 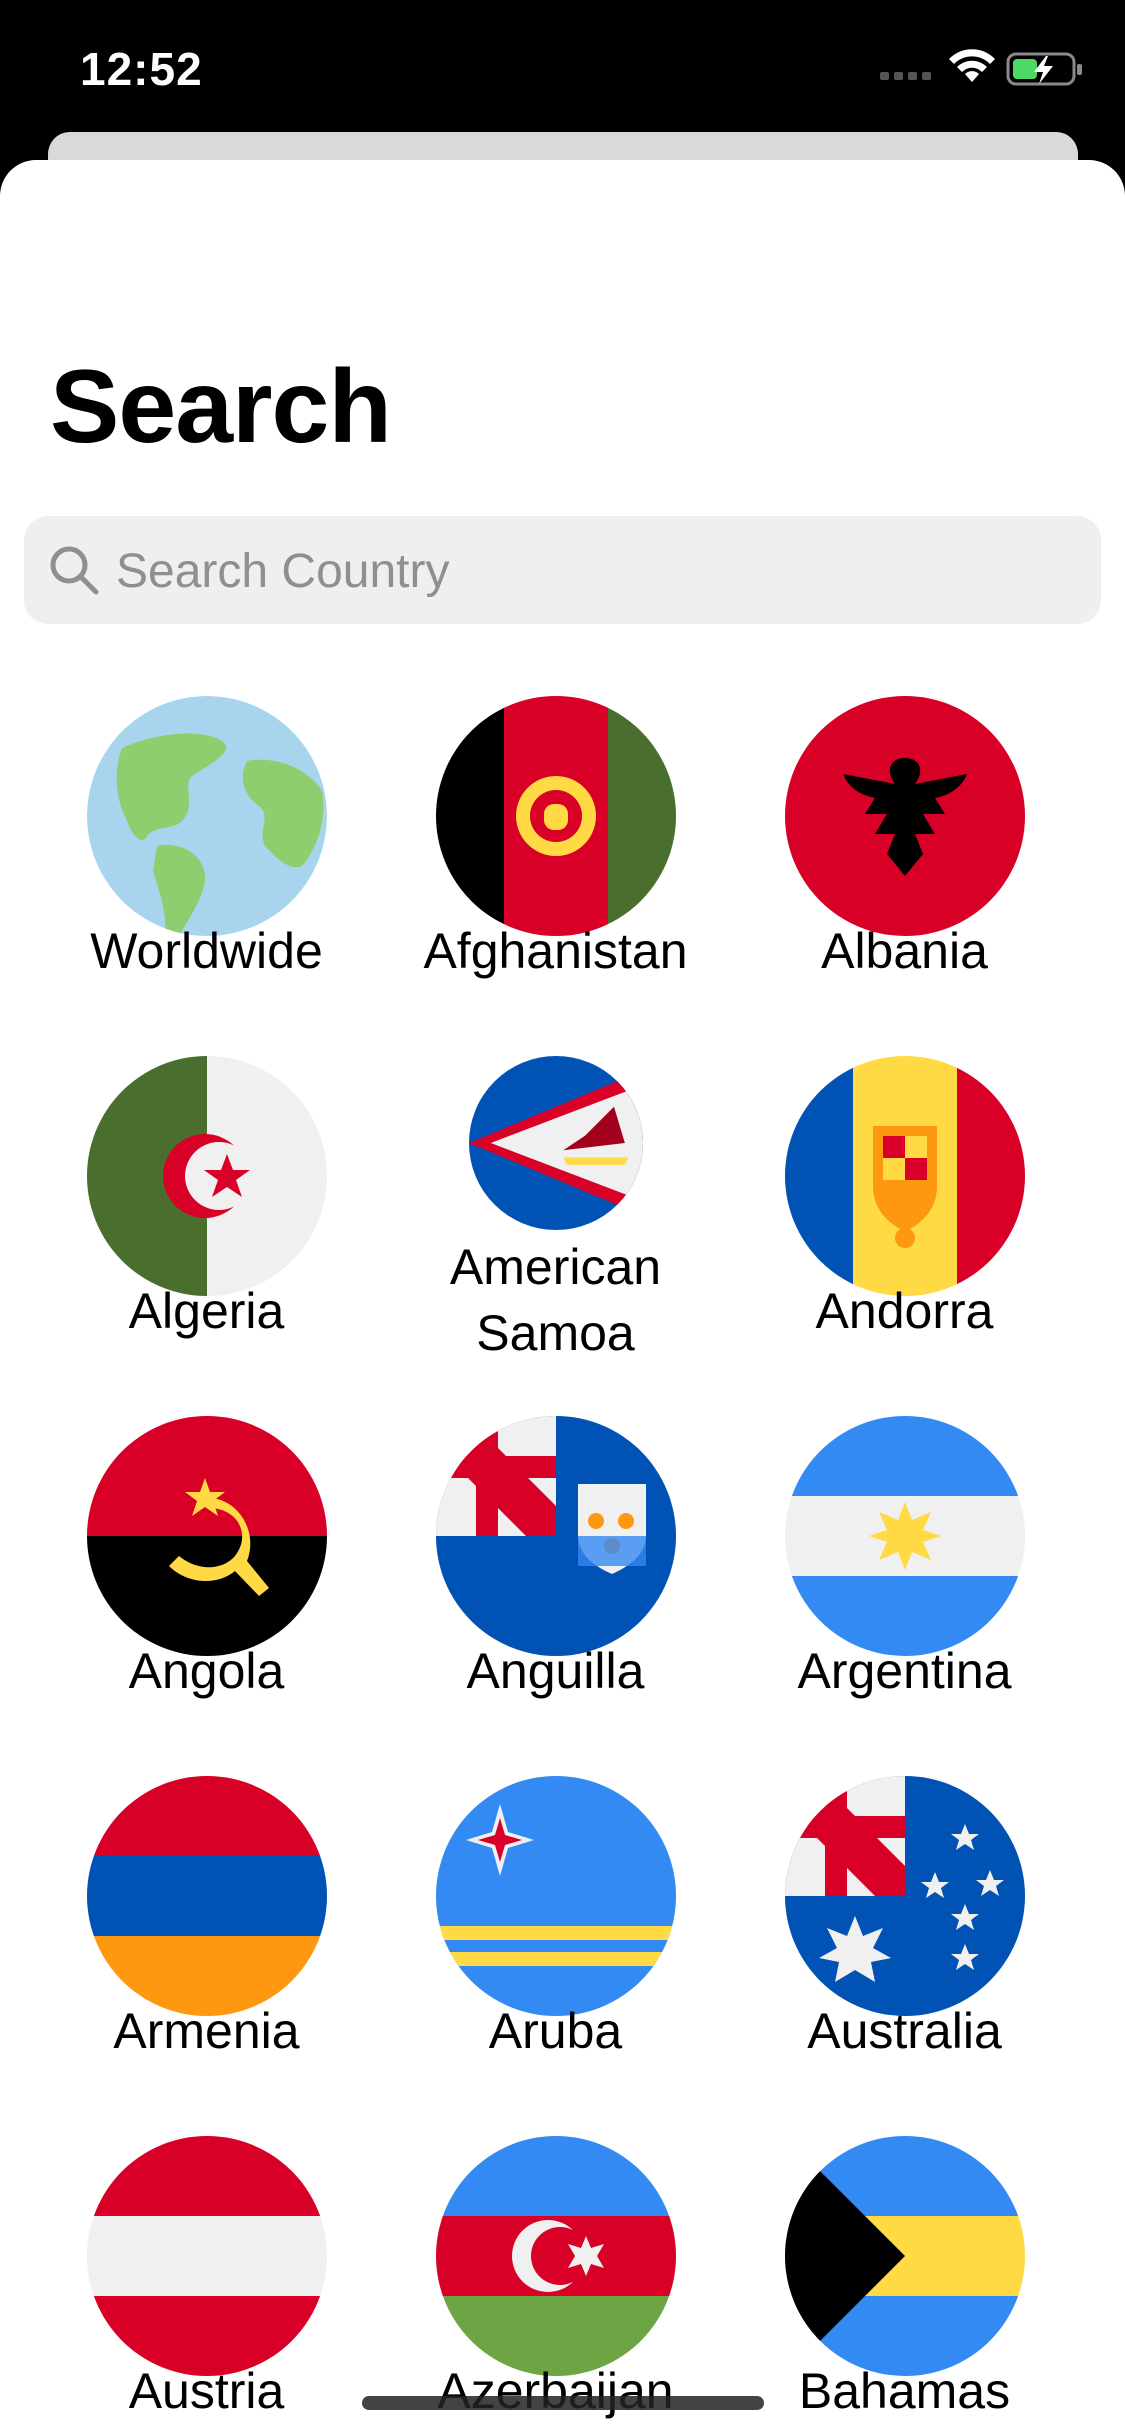 What do you see at coordinates (556, 816) in the screenshot?
I see `afghanistan-flag-icon` at bounding box center [556, 816].